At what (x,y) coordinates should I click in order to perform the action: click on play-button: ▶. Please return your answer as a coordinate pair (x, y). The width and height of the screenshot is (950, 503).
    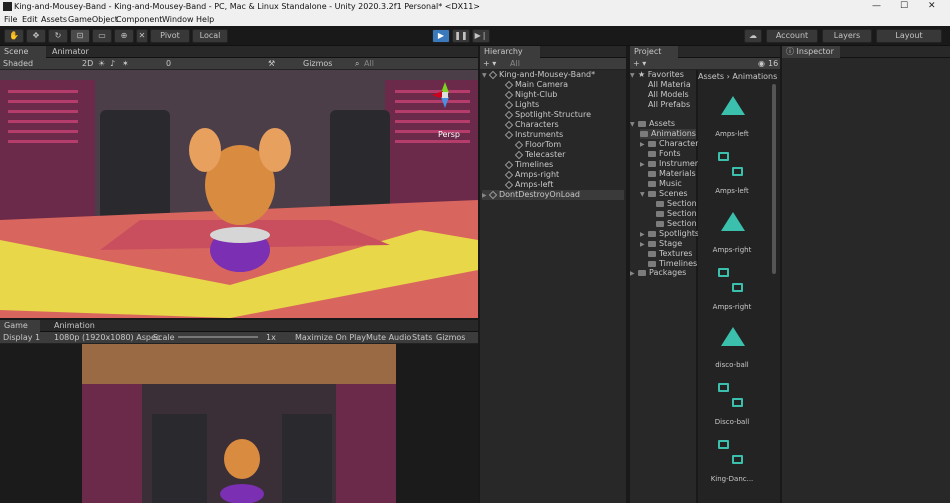
    Looking at the image, I should click on (441, 36).